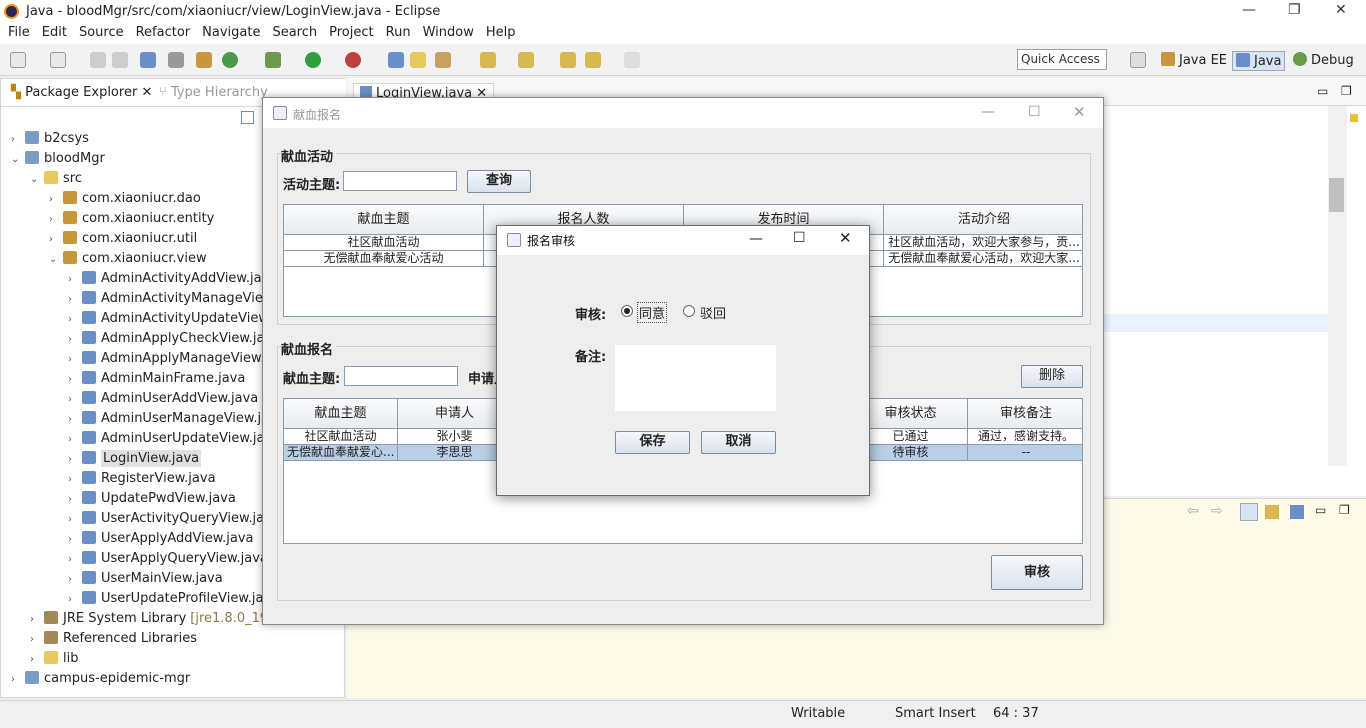  Describe the element at coordinates (1272, 512) in the screenshot. I see `open-console-icon` at that location.